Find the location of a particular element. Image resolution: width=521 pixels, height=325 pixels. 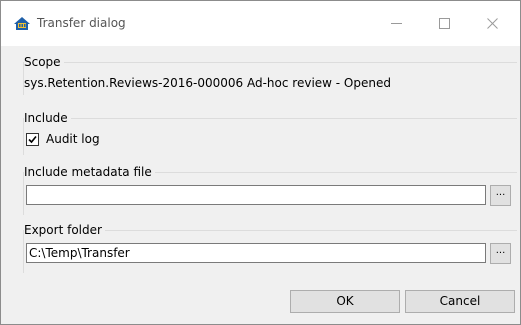

audit-log-checkbox is located at coordinates (32, 139).